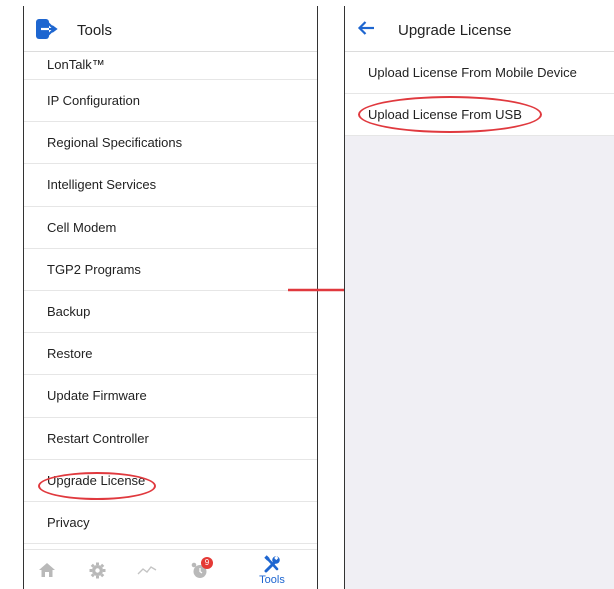 The height and width of the screenshot is (589, 614). I want to click on menu-item-intelligent-services: Intelligent Services, so click(170, 185).